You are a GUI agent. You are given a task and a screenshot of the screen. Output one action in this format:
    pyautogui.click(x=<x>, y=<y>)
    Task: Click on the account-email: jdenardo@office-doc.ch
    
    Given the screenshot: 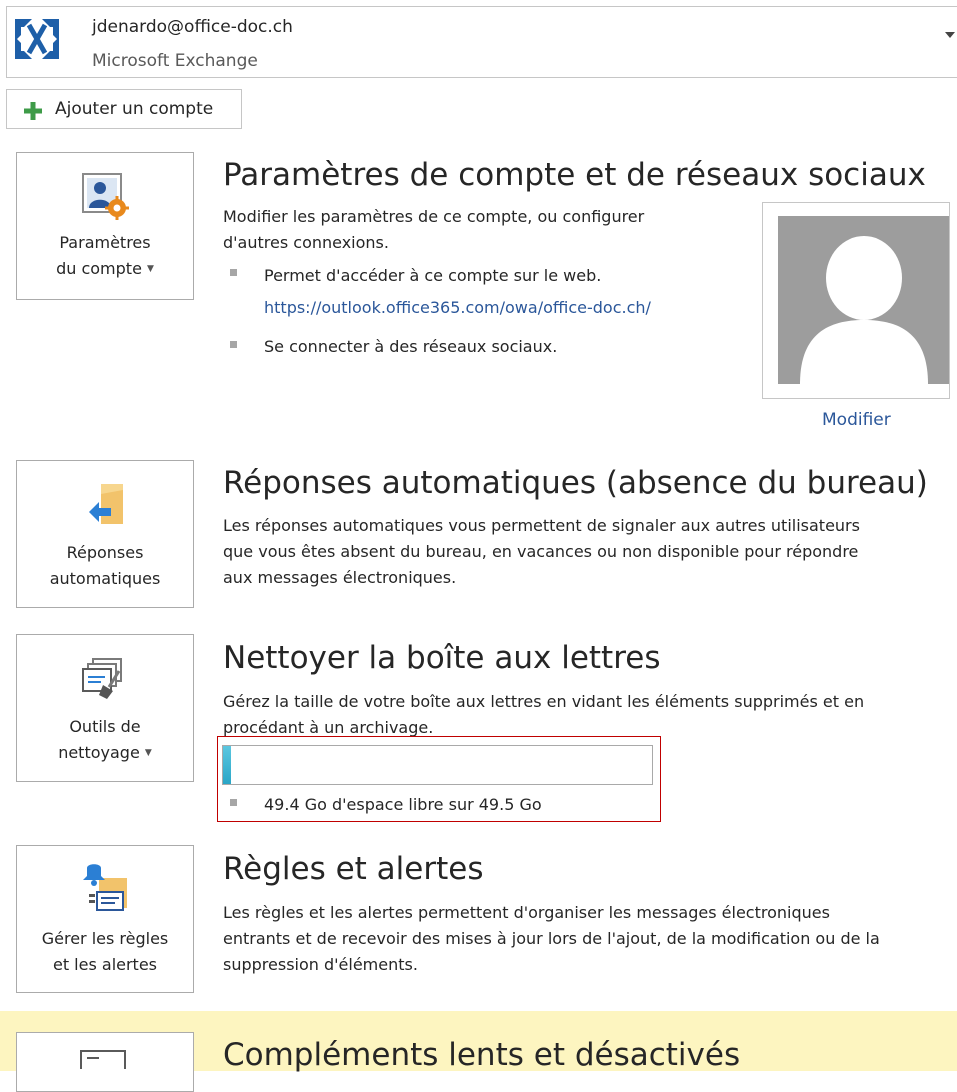 What is the action you would take?
    pyautogui.click(x=192, y=27)
    